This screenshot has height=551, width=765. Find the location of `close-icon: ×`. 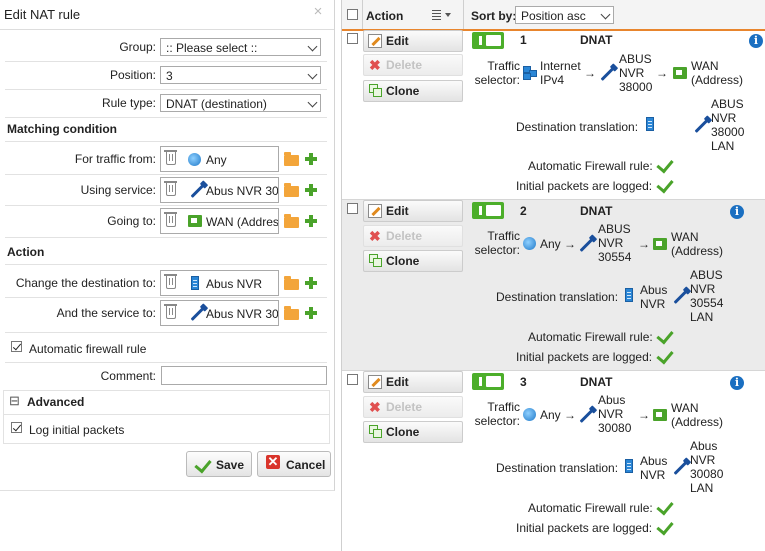

close-icon: × is located at coordinates (318, 11).